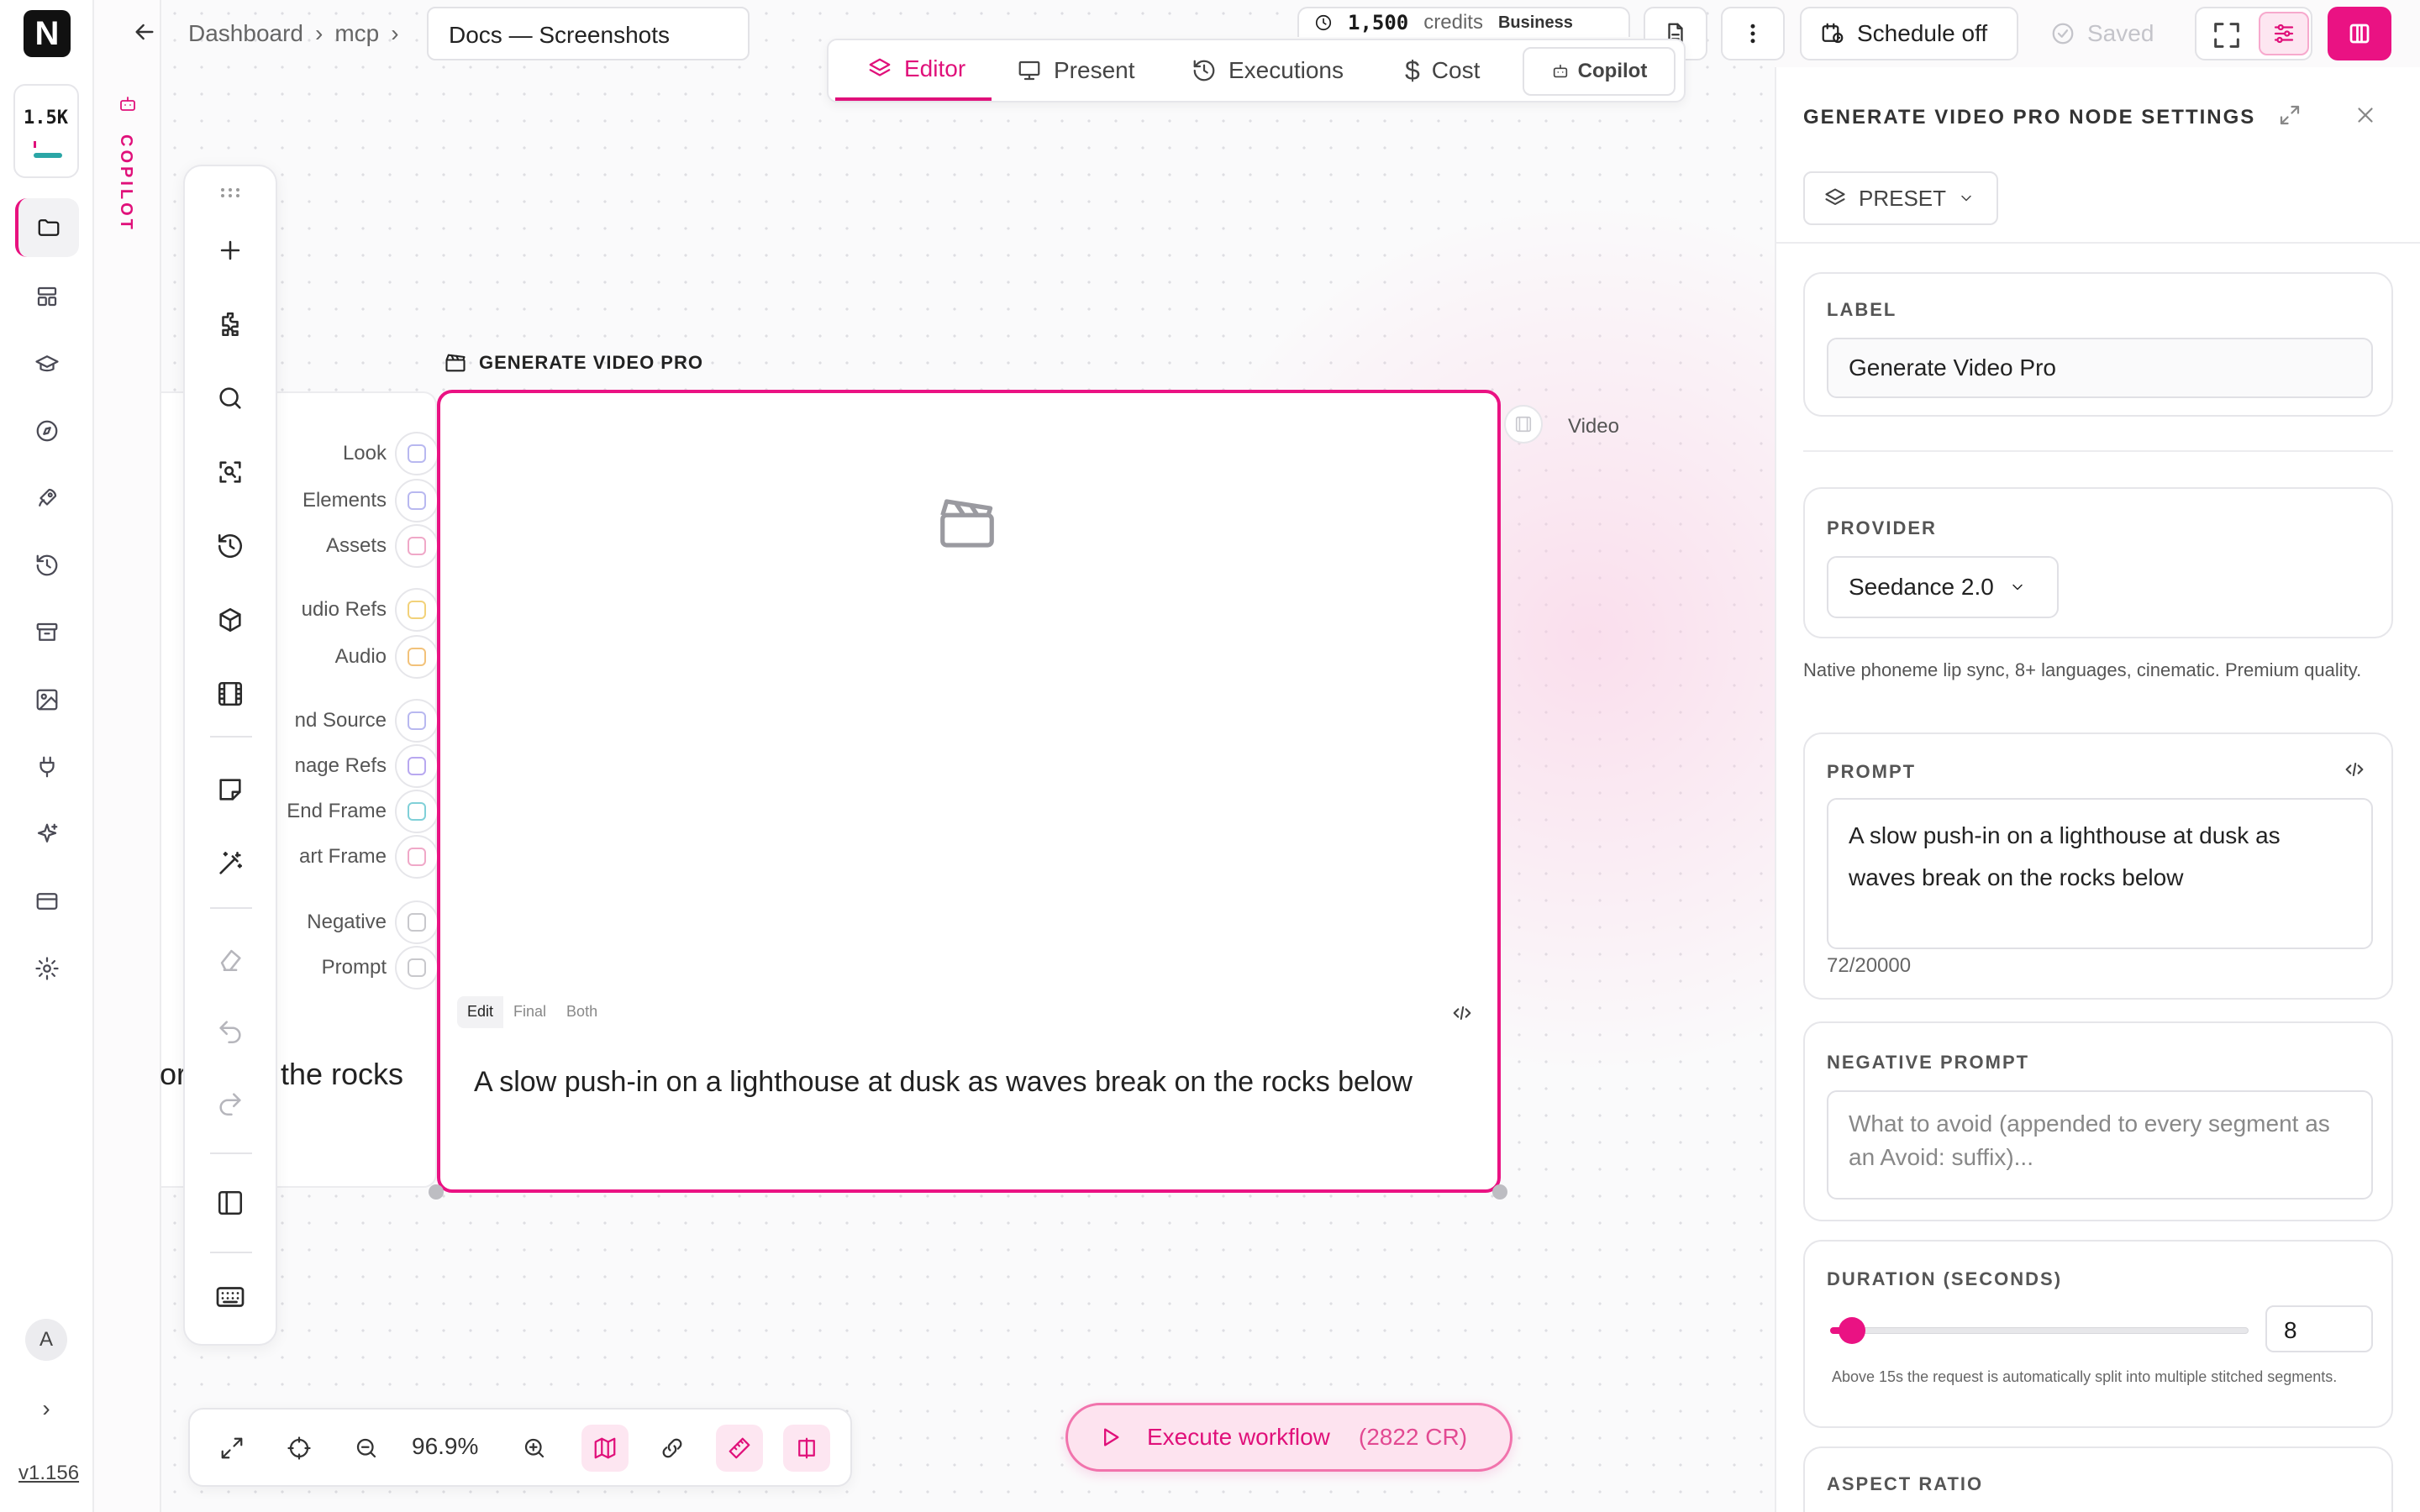  I want to click on document-title-input: Docs — Screenshots, so click(588, 33).